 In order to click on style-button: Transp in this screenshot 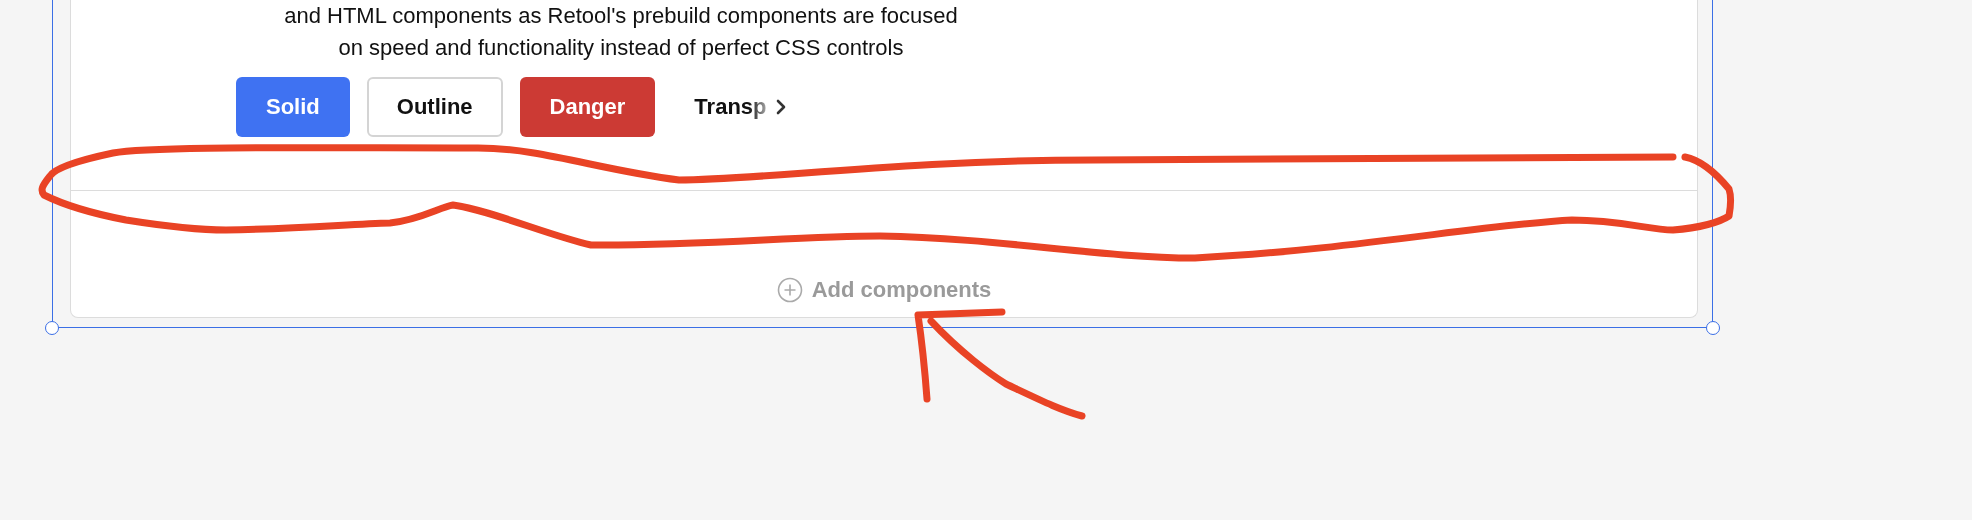, I will do `click(721, 107)`.